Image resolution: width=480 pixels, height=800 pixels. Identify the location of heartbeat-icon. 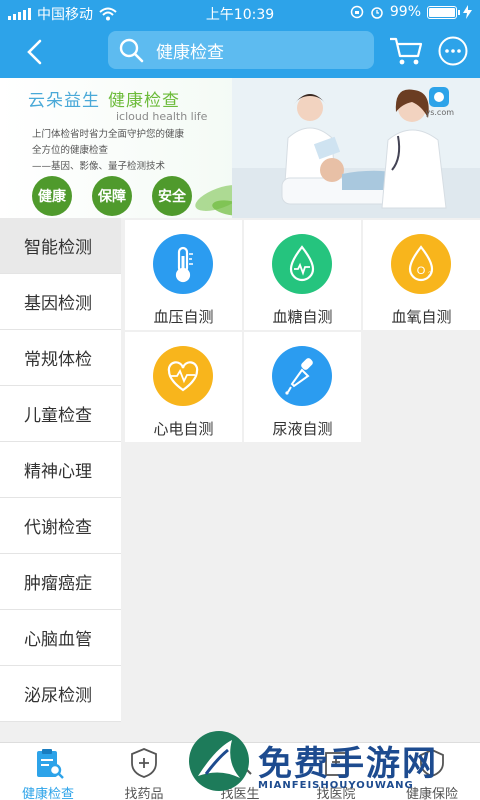
(183, 376).